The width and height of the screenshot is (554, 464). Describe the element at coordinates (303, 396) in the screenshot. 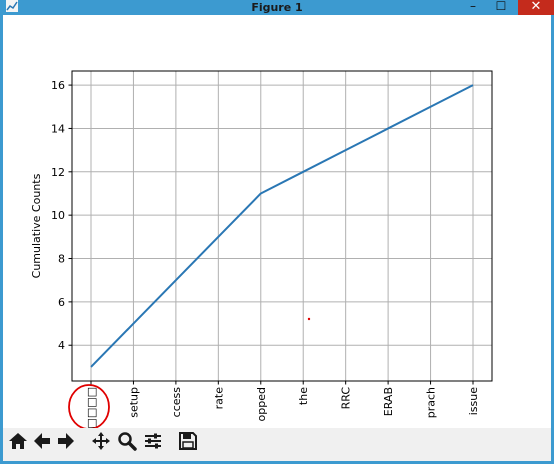

I see `x-tick-label: the` at that location.